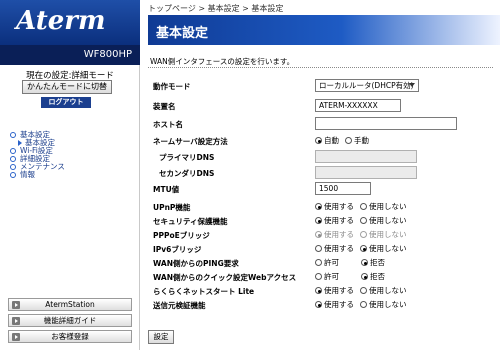  What do you see at coordinates (373, 276) in the screenshot?
I see `wan-quick-web-deny-option: 拒否` at bounding box center [373, 276].